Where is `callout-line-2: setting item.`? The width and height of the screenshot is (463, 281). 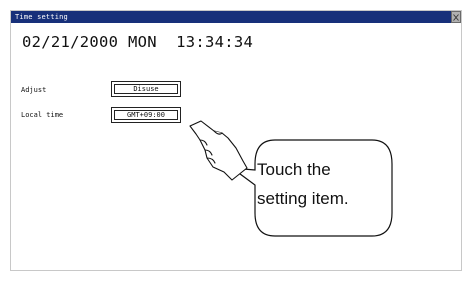 callout-line-2: setting item. is located at coordinates (303, 198).